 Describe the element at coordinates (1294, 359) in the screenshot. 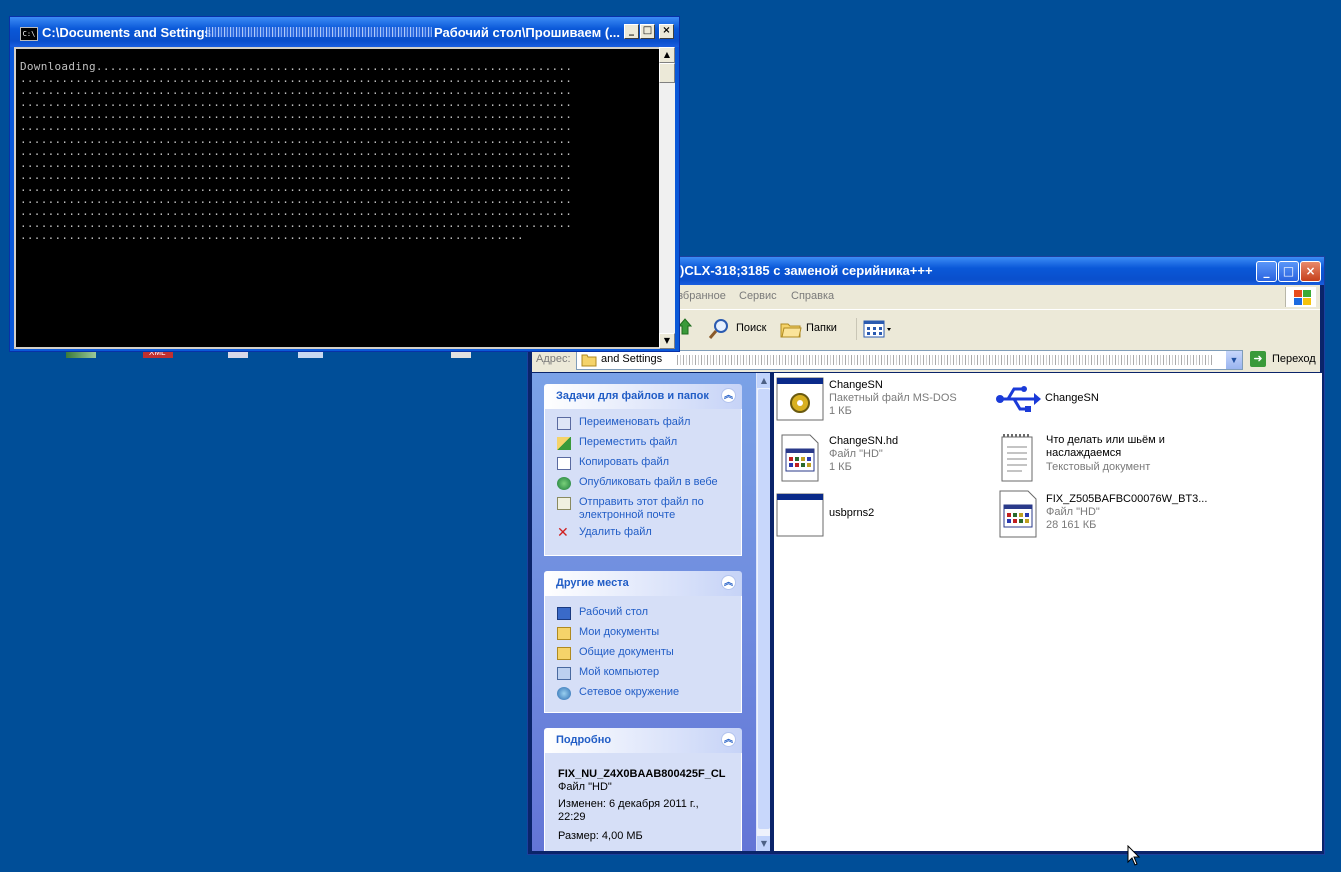

I see `go-label: Переход` at that location.